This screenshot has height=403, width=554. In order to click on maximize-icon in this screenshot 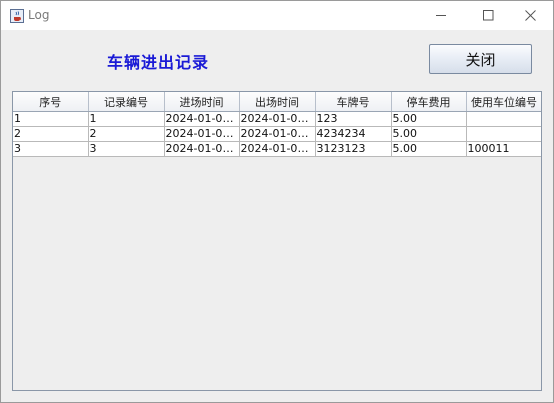, I will do `click(488, 15)`.